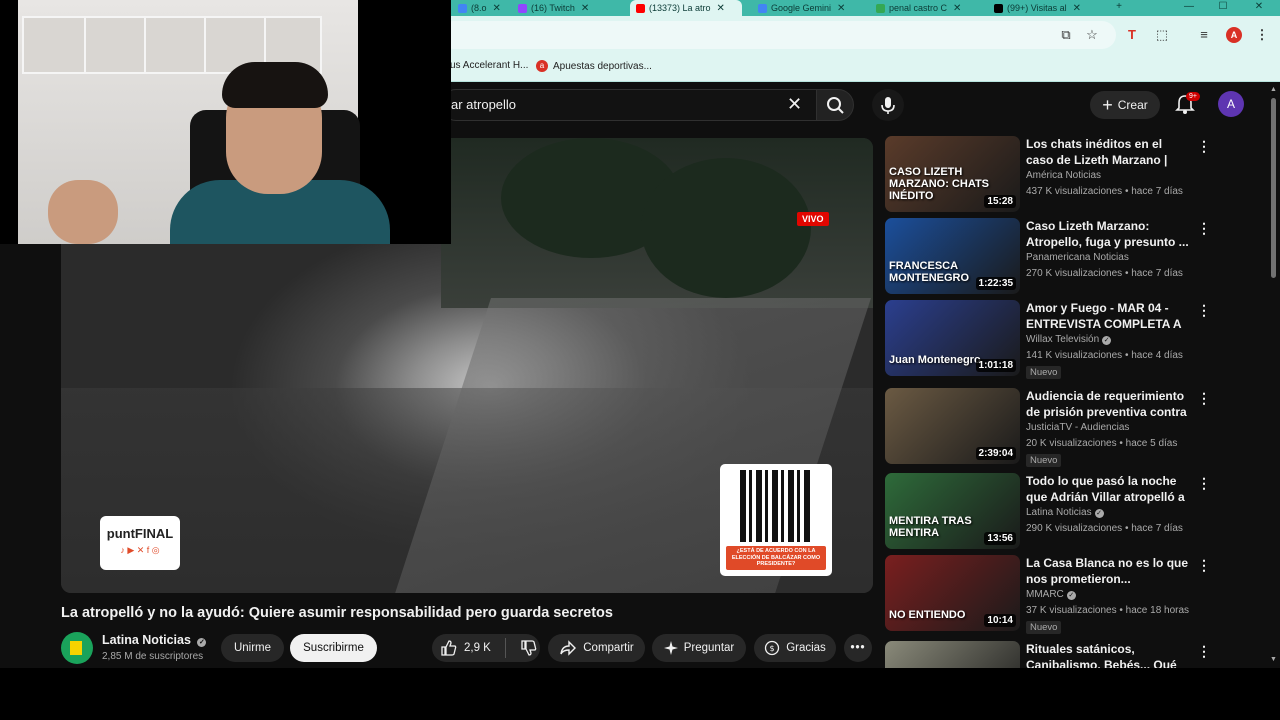 The image size is (1280, 720). What do you see at coordinates (153, 656) in the screenshot?
I see `subscriber-count: 2,85 M de suscriptores` at bounding box center [153, 656].